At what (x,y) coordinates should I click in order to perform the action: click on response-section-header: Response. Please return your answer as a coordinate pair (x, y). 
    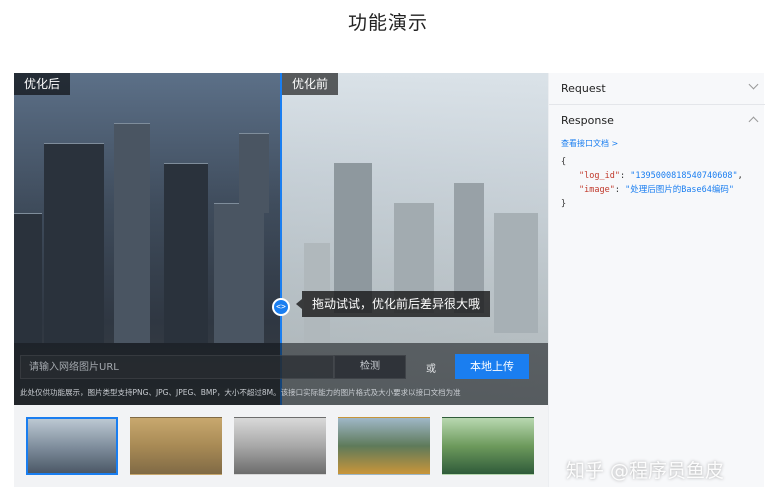
    Looking at the image, I should click on (657, 121).